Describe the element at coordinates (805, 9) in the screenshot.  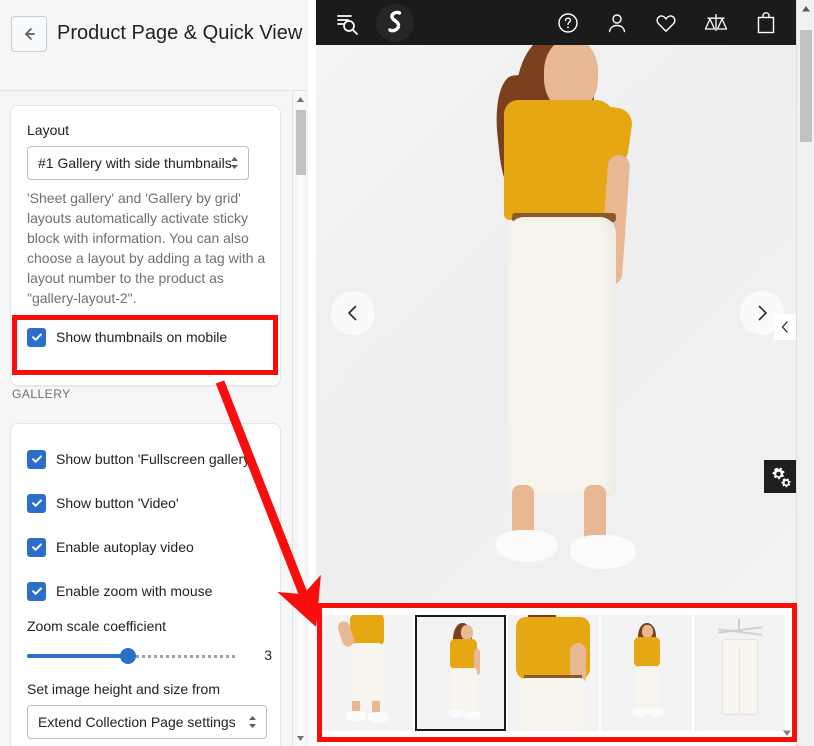
I see `browser-scrollbar-up-arrow` at that location.